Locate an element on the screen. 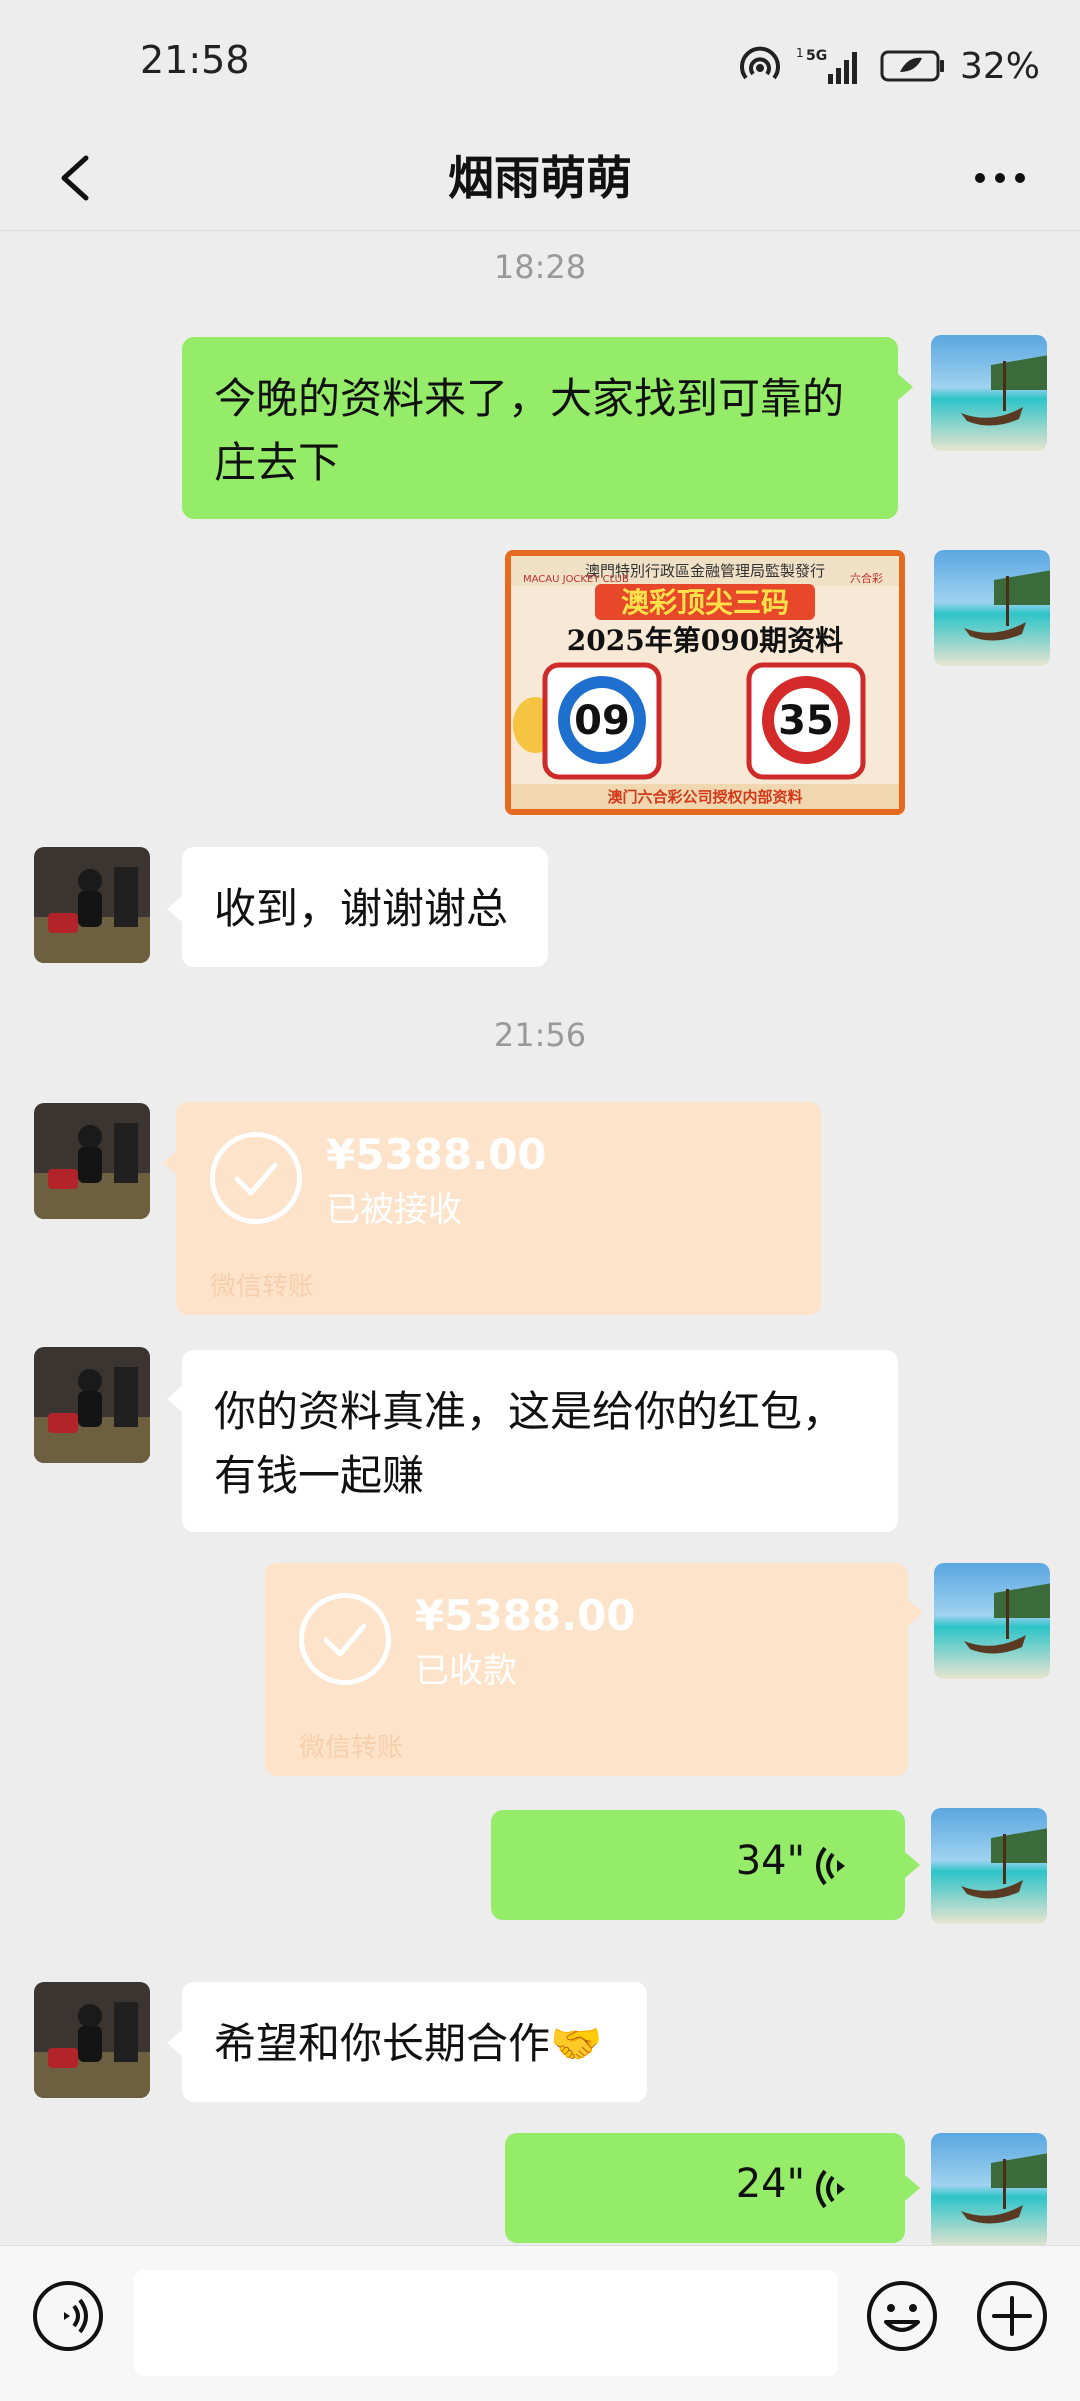  more-options-icon is located at coordinates (1000, 178).